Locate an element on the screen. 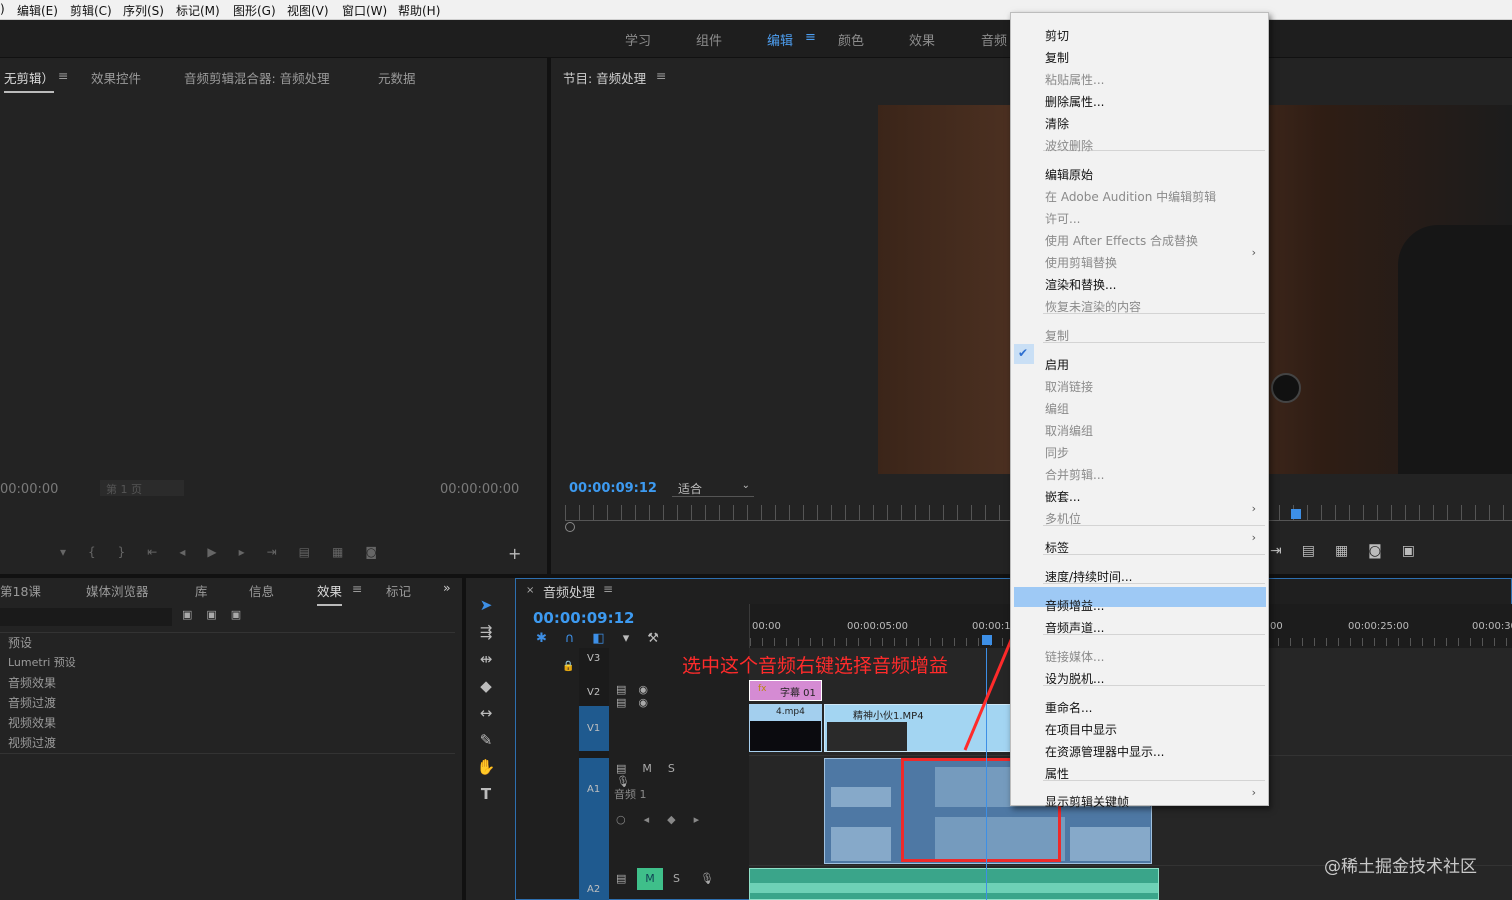 This screenshot has width=1512, height=900. workspace-effects: 效果 is located at coordinates (922, 39).